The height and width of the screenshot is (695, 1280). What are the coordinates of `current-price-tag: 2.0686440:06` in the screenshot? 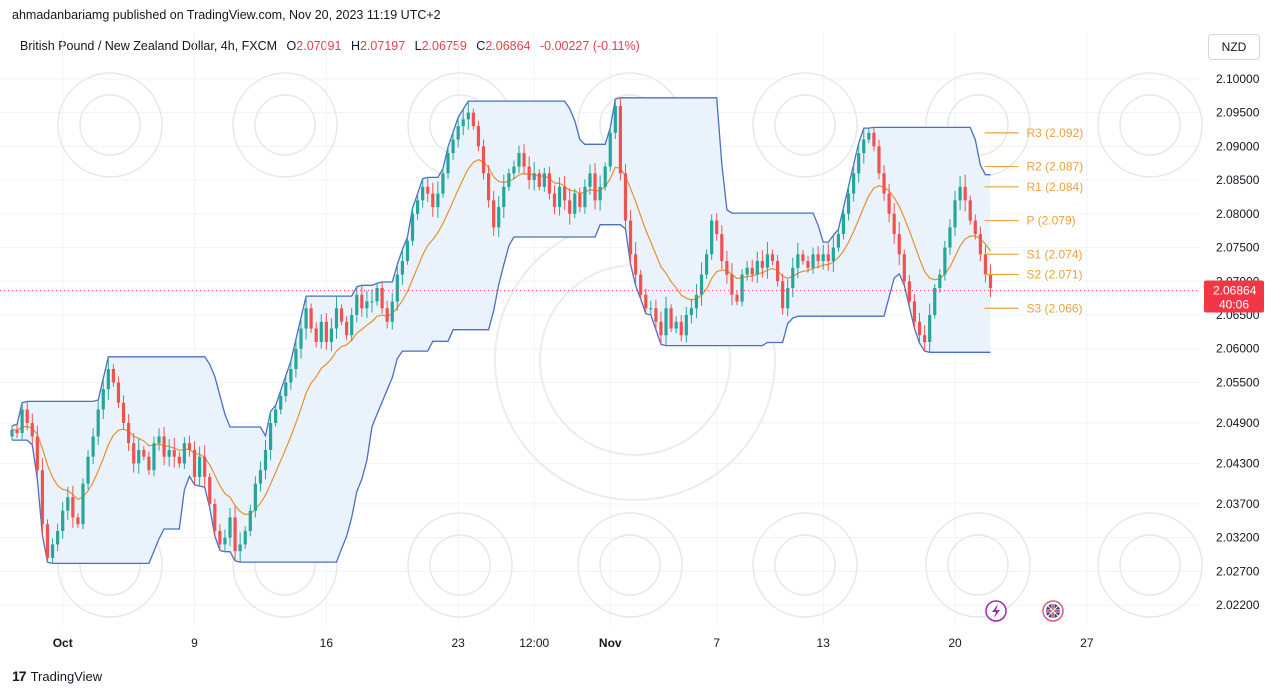 It's located at (1234, 296).